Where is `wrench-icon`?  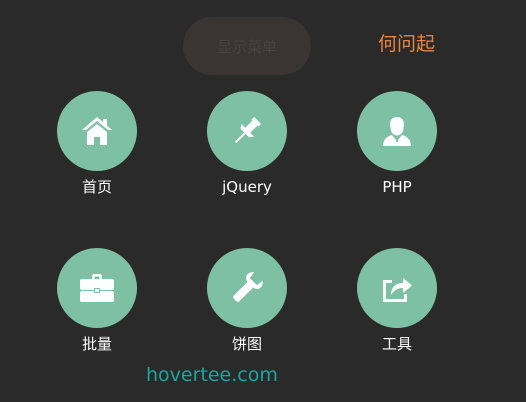 wrench-icon is located at coordinates (248, 287).